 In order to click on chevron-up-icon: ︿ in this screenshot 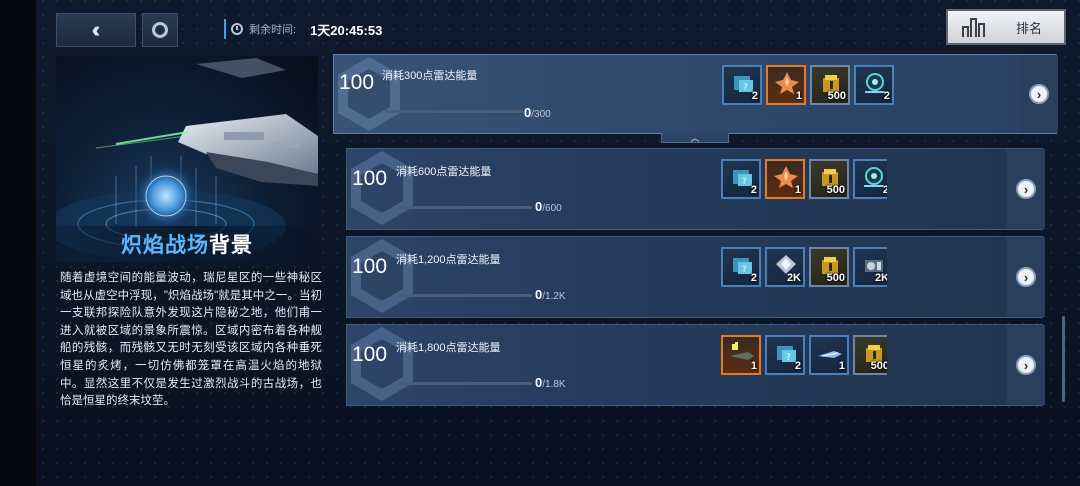, I will do `click(695, 138)`.